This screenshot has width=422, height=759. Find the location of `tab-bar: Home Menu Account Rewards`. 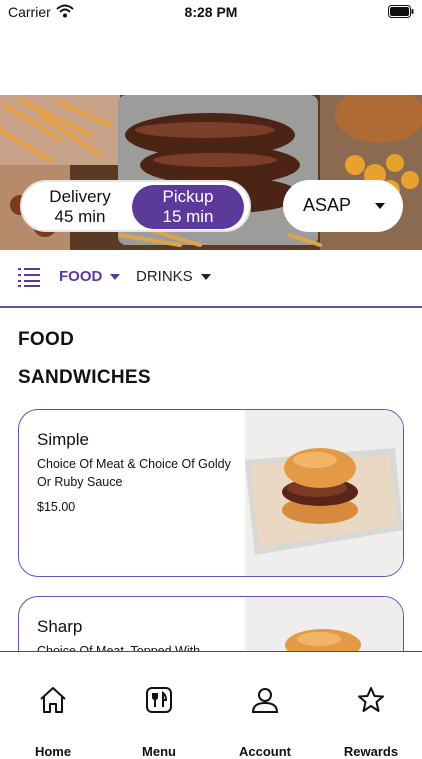

tab-bar: Home Menu Account Rewards is located at coordinates (211, 705).